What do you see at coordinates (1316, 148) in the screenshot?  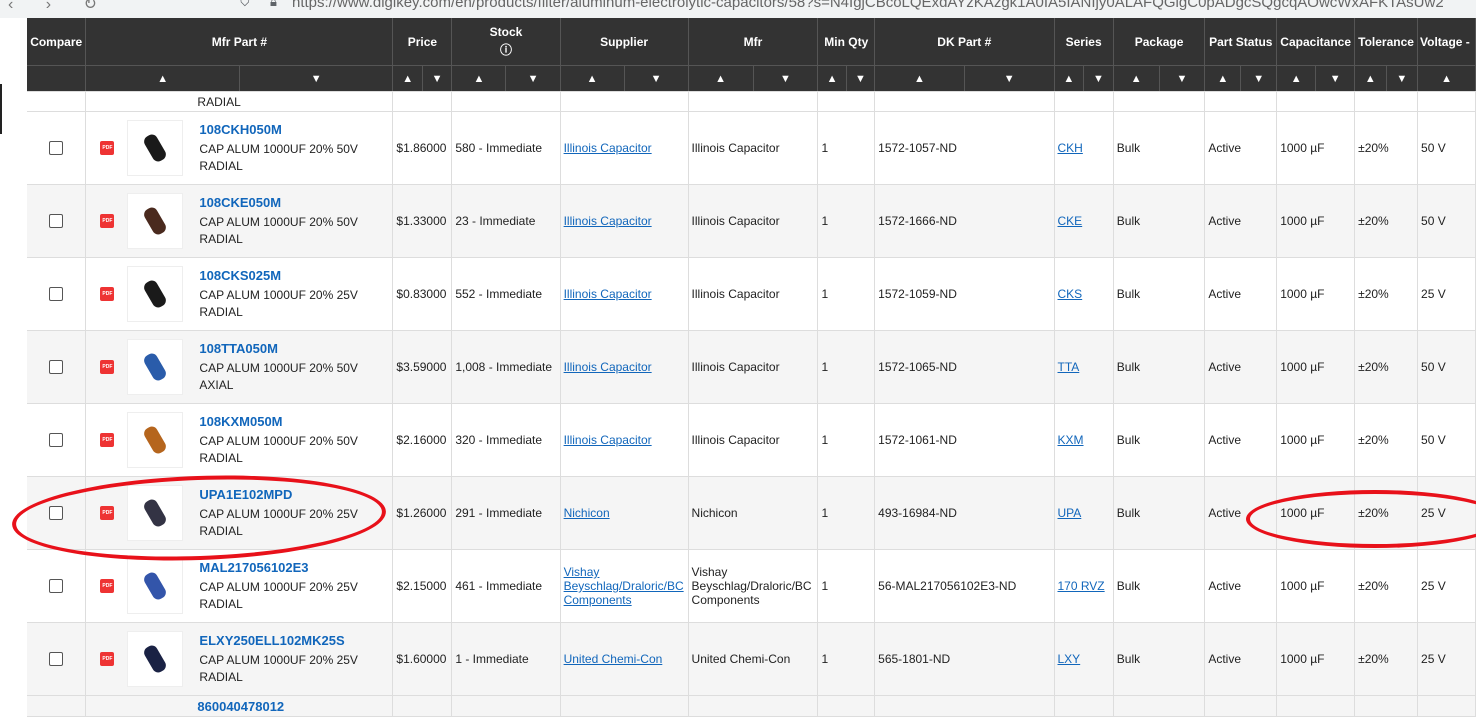 I see `capacitance-cell: 1000 µF` at bounding box center [1316, 148].